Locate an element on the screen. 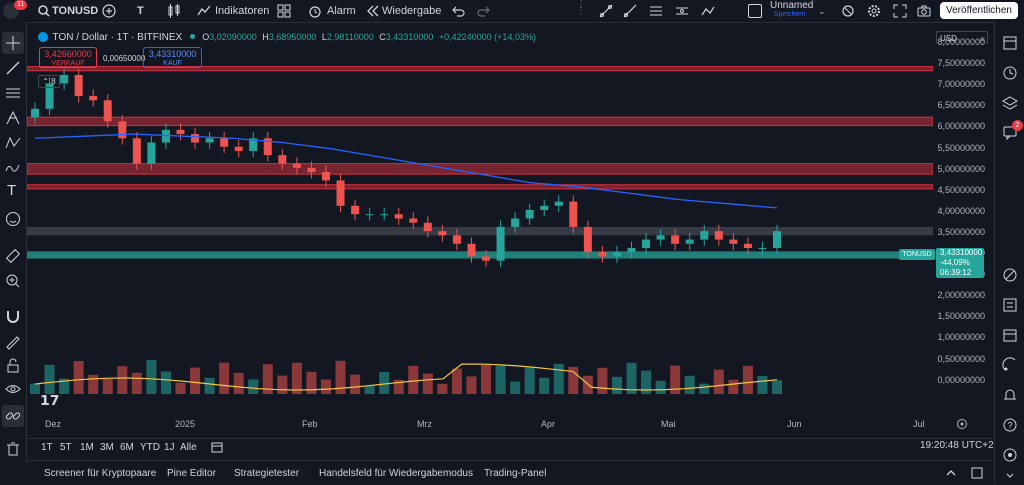 The image size is (1024, 485). link-icon is located at coordinates (13, 416).